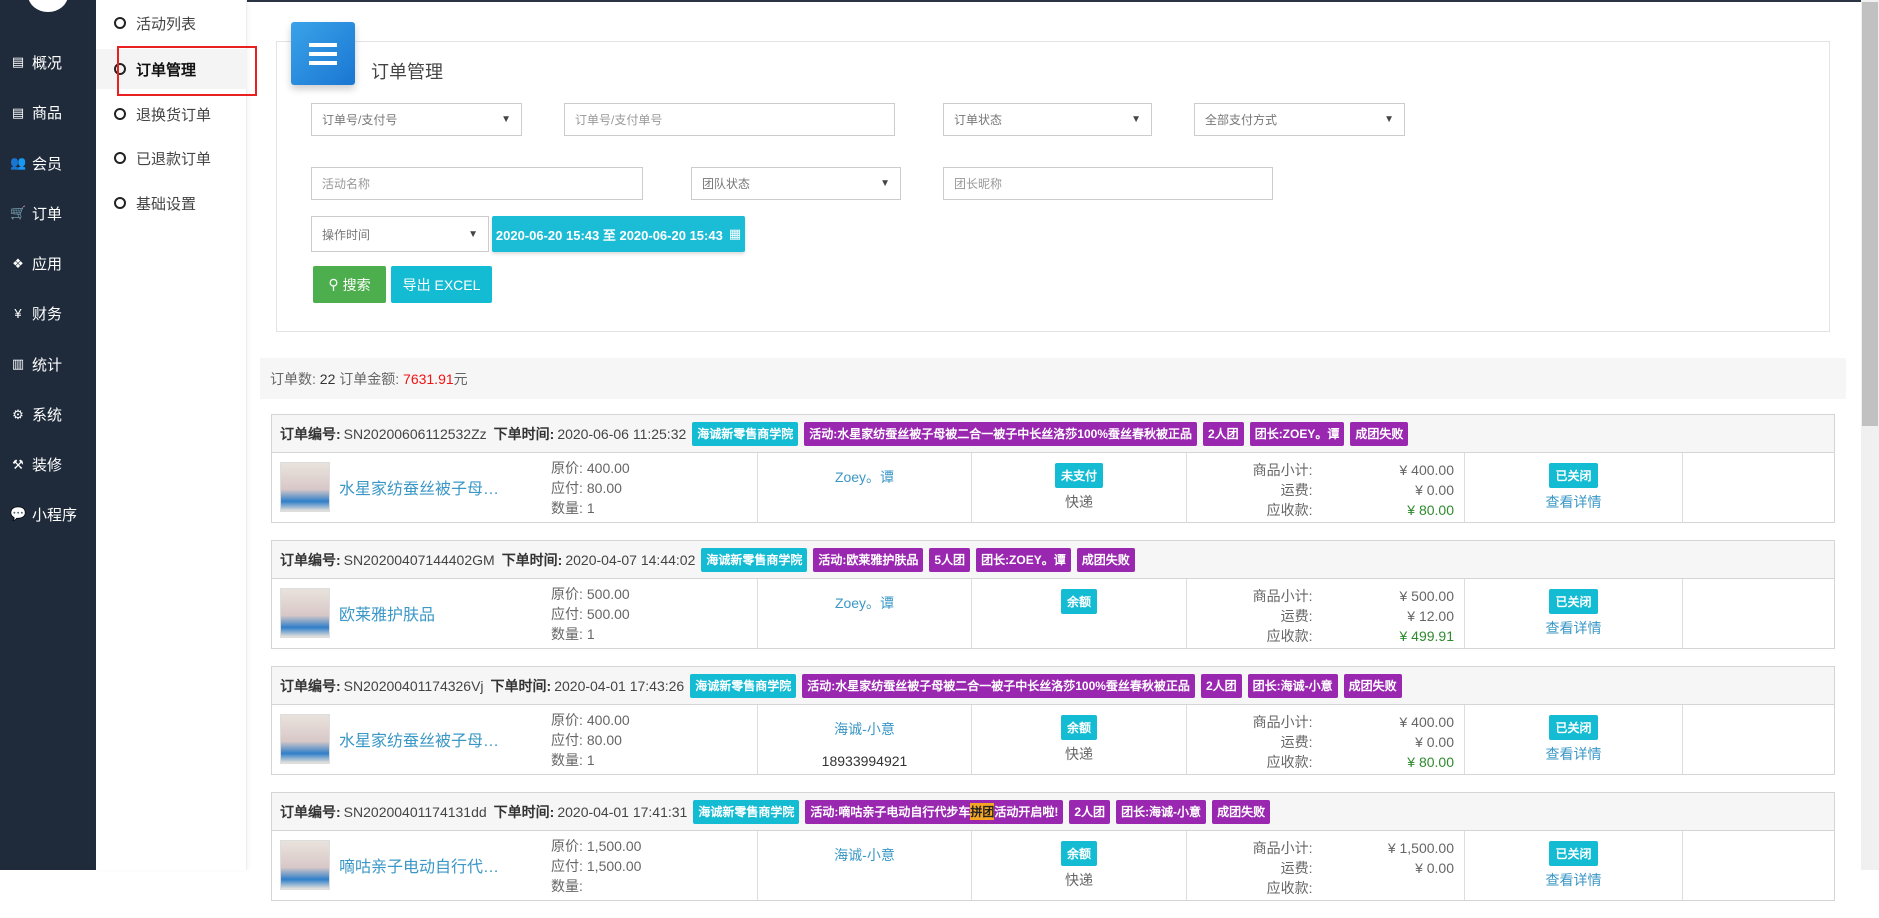  Describe the element at coordinates (1296, 616) in the screenshot. I see `amount-label: 运费:` at that location.